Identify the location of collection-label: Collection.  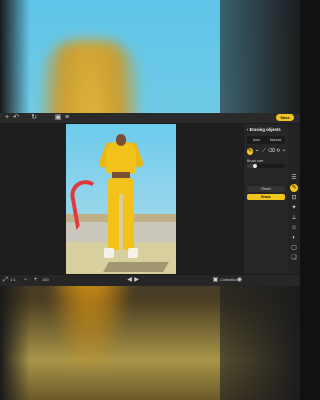
(229, 280).